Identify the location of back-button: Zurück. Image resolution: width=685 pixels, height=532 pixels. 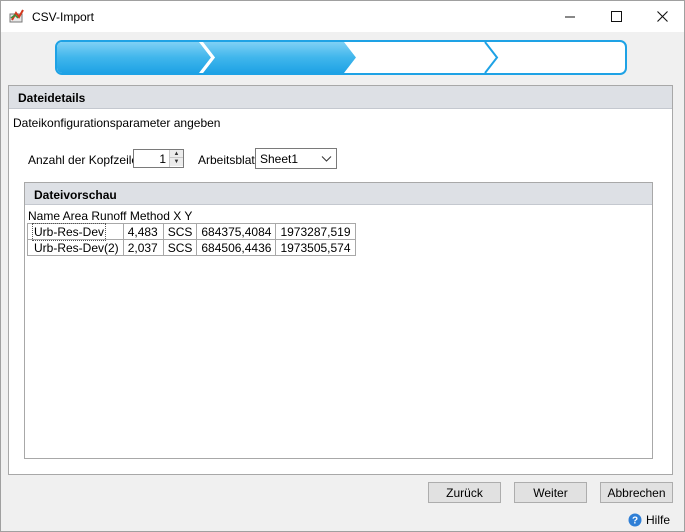
(464, 492).